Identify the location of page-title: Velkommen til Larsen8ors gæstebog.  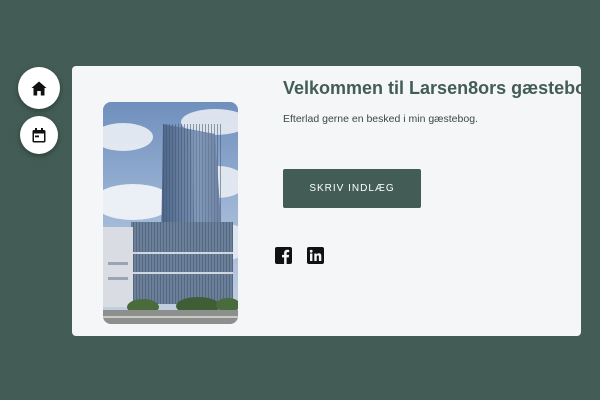
(440, 88).